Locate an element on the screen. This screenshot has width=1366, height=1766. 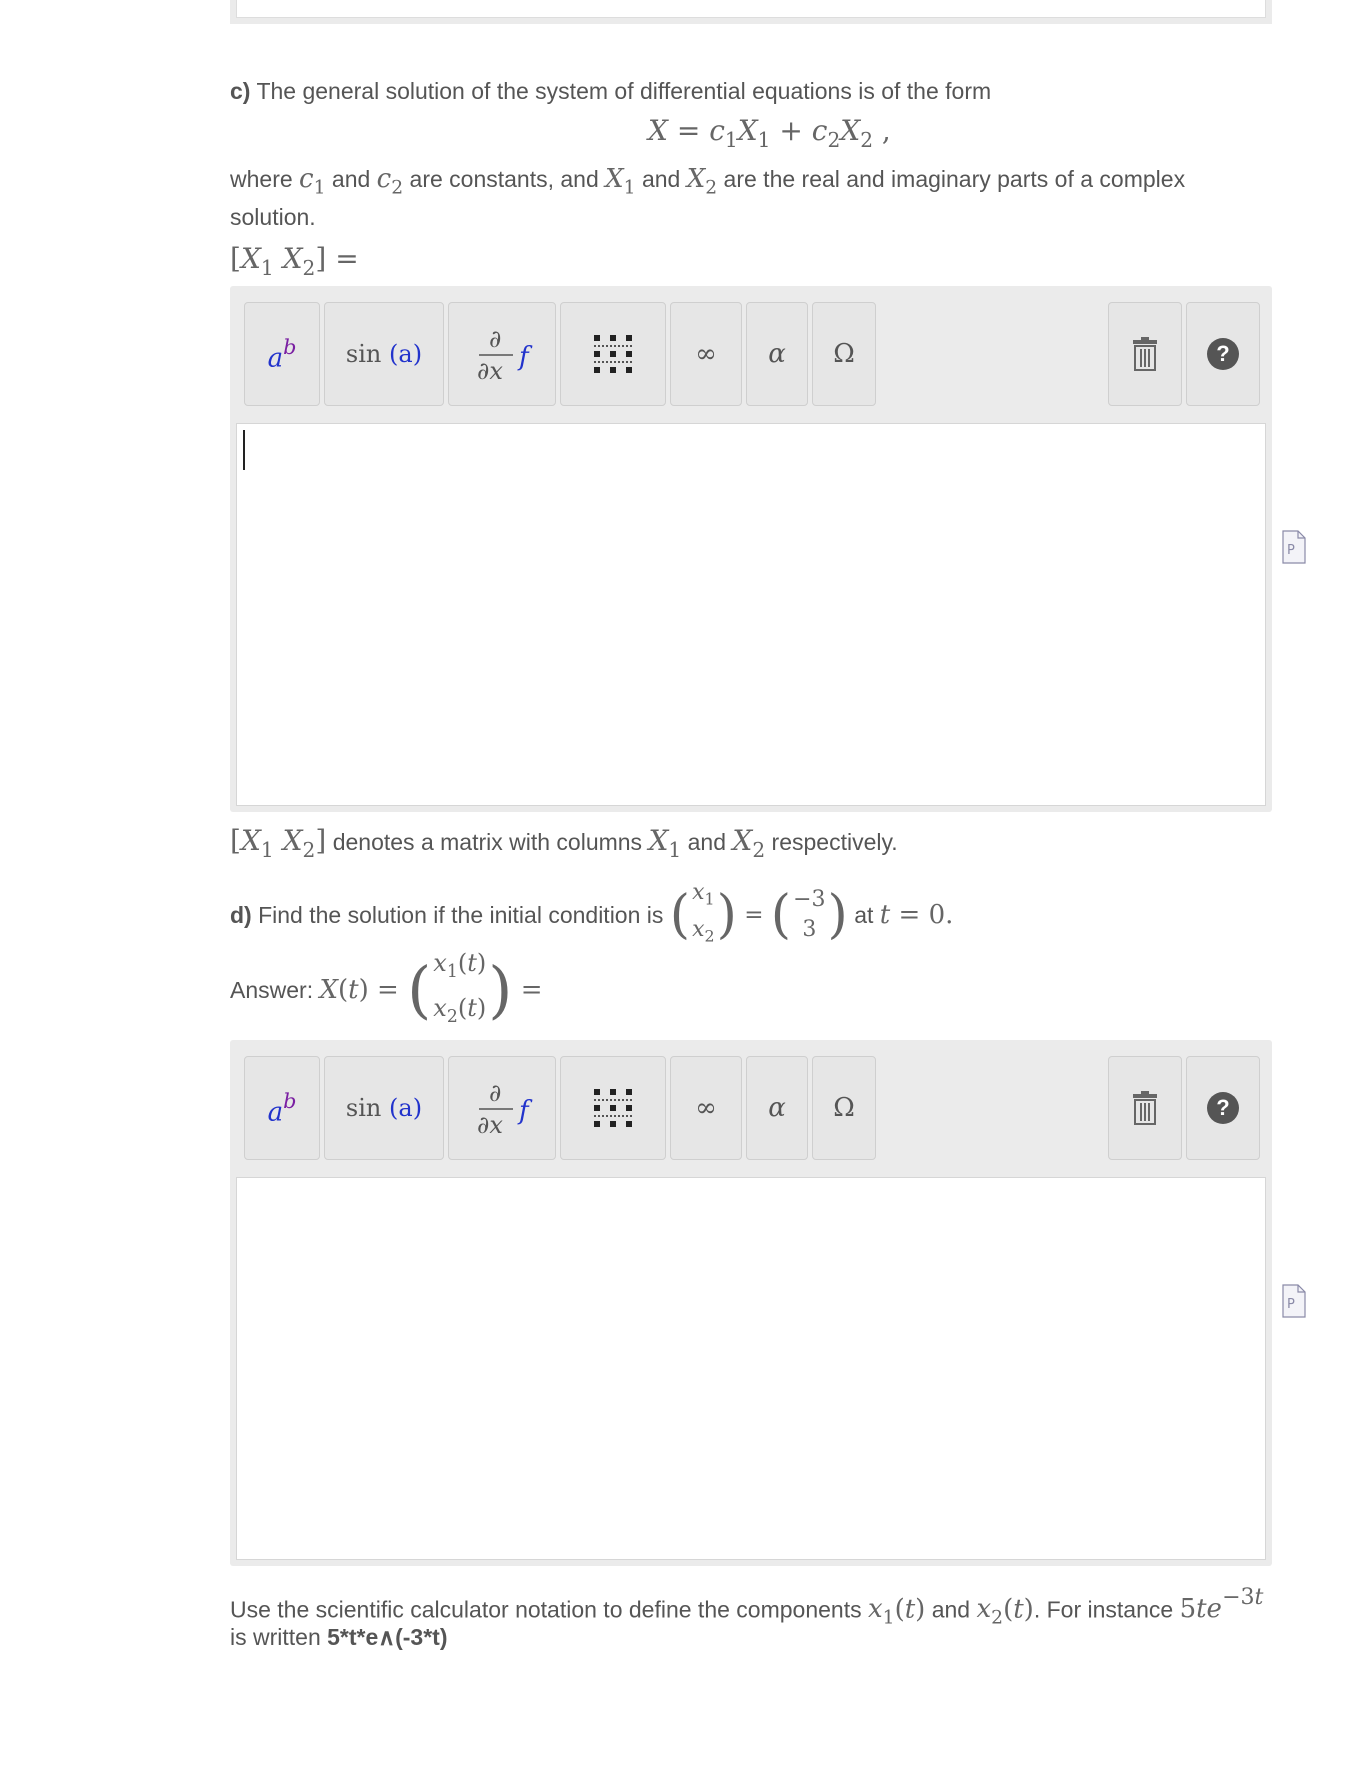
notation-example-code: 5*t*e∧(-3*t) is located at coordinates (387, 1637).